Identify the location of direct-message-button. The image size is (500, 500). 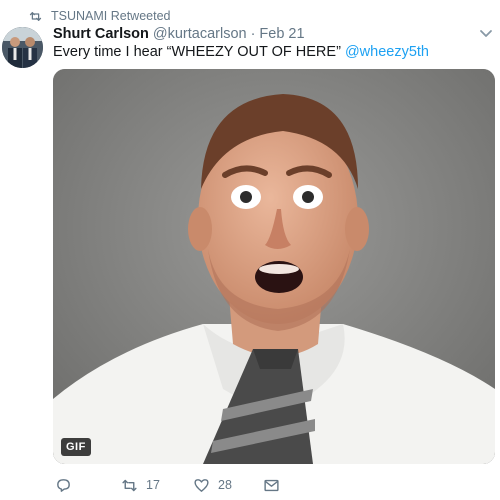
(275, 485).